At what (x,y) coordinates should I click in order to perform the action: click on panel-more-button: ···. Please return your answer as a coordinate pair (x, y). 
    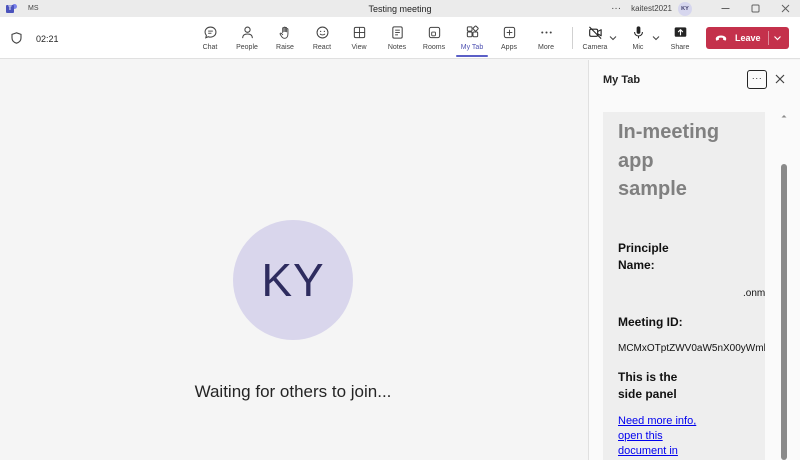
    Looking at the image, I should click on (757, 79).